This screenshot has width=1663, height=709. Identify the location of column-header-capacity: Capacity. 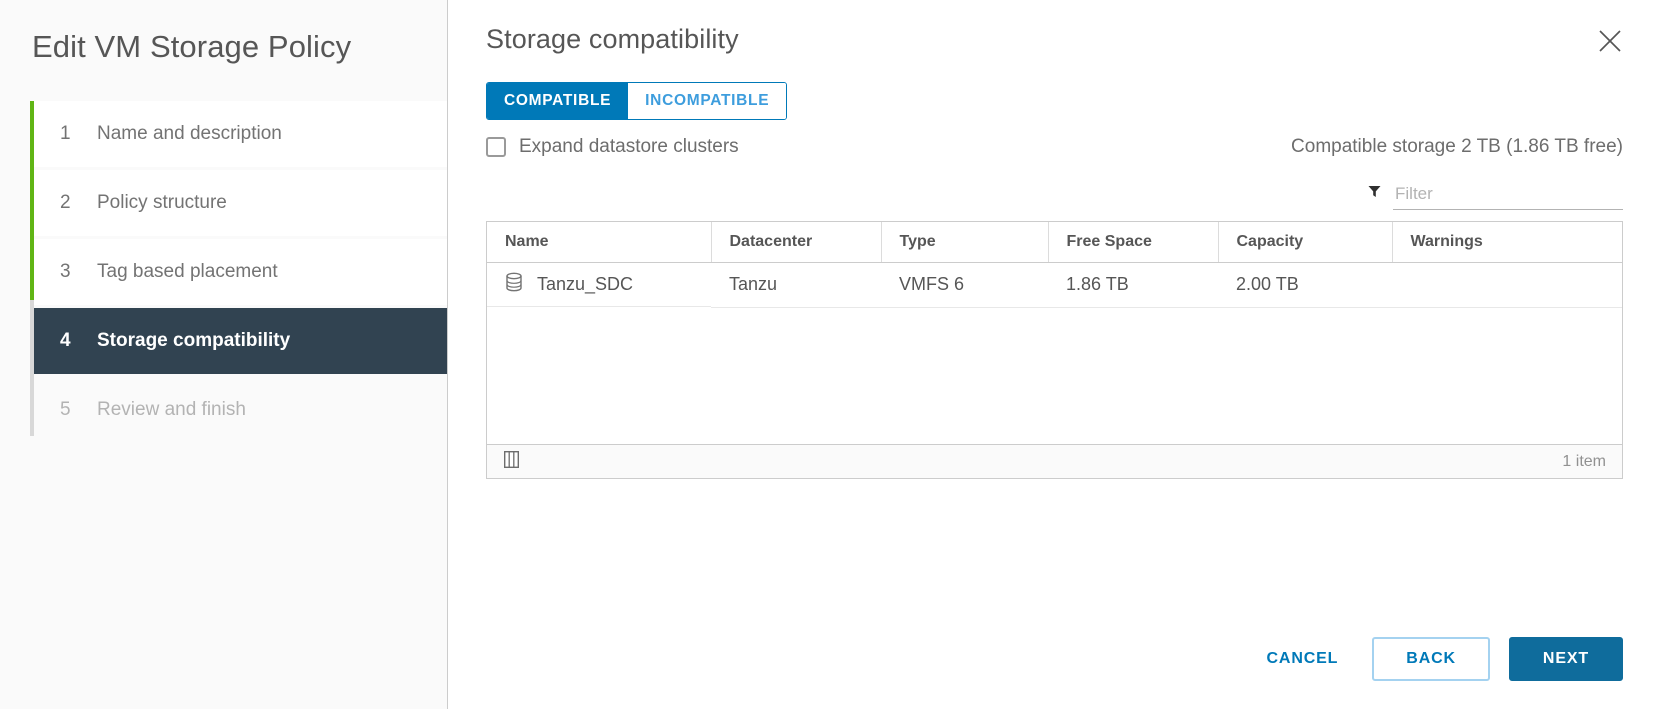
(1305, 242).